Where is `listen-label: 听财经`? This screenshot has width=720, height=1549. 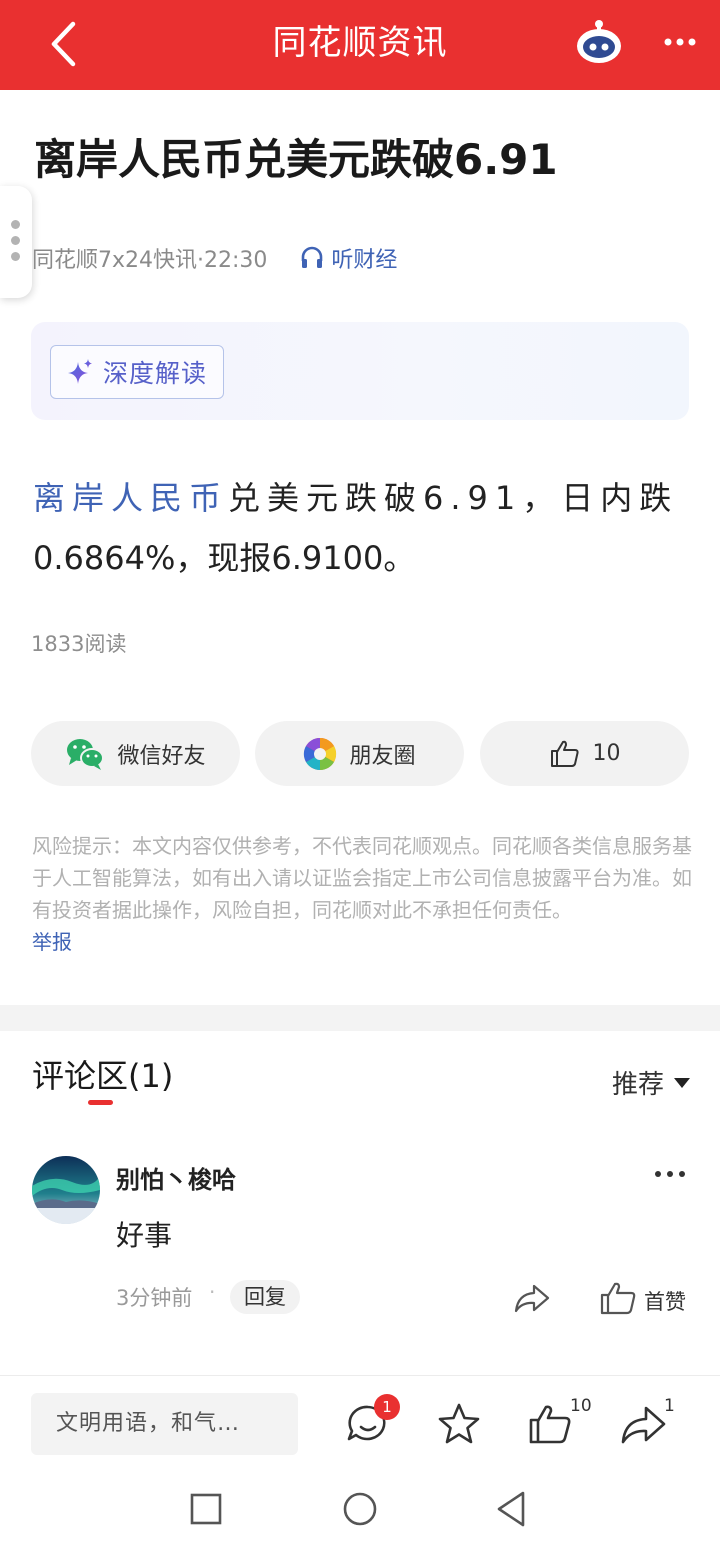 listen-label: 听财经 is located at coordinates (364, 260).